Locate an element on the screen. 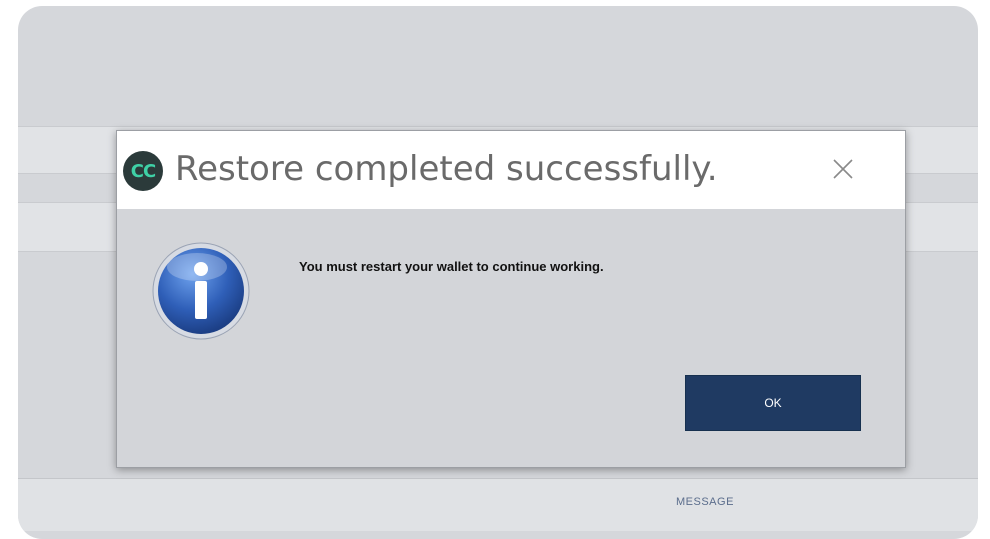 Image resolution: width=990 pixels, height=539 pixels. app-logo-text: CC is located at coordinates (143, 171).